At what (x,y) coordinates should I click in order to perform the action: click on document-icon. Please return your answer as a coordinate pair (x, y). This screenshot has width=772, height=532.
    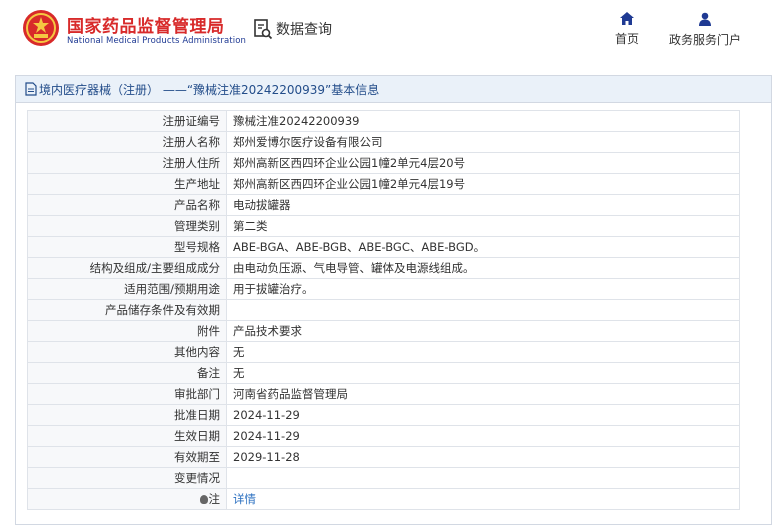
    Looking at the image, I should click on (31, 89).